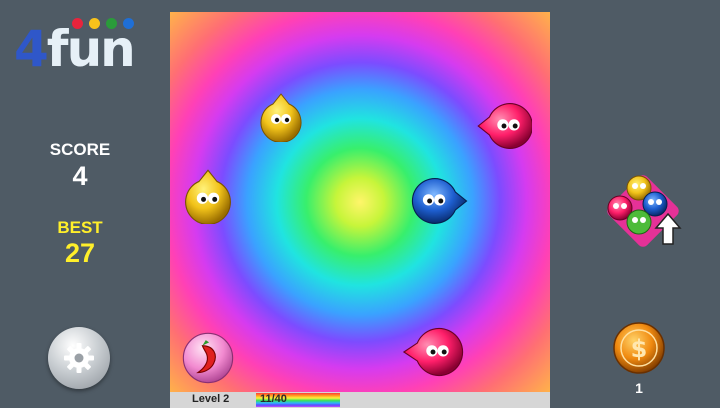 This screenshot has width=720, height=408. I want to click on status-bar: Level 2 11/40, so click(360, 400).